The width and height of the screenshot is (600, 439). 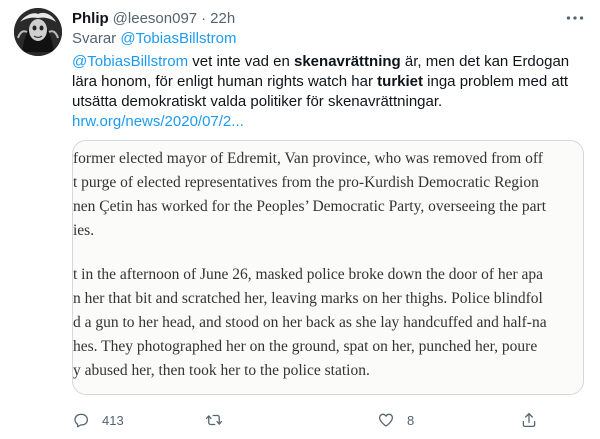 What do you see at coordinates (347, 61) in the screenshot?
I see `body-bold-word: skenavrättning` at bounding box center [347, 61].